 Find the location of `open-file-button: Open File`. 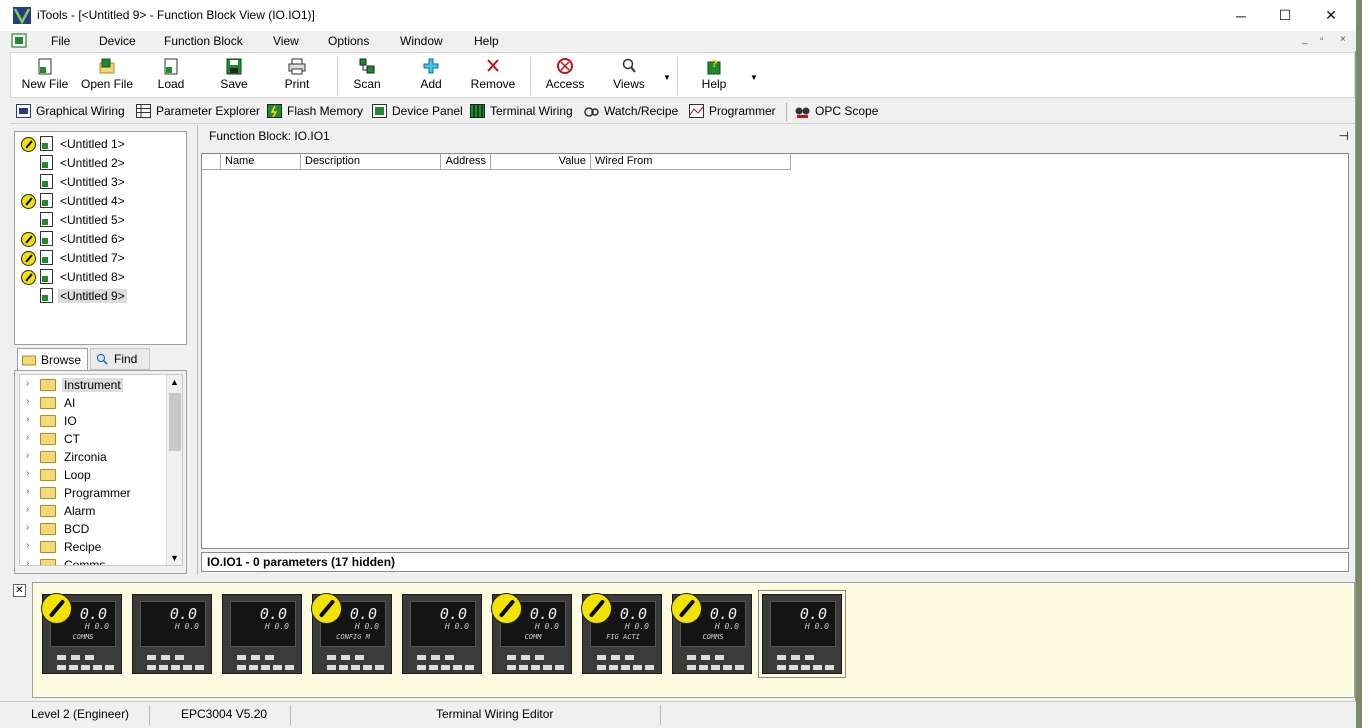

open-file-button: Open File is located at coordinates (107, 76).